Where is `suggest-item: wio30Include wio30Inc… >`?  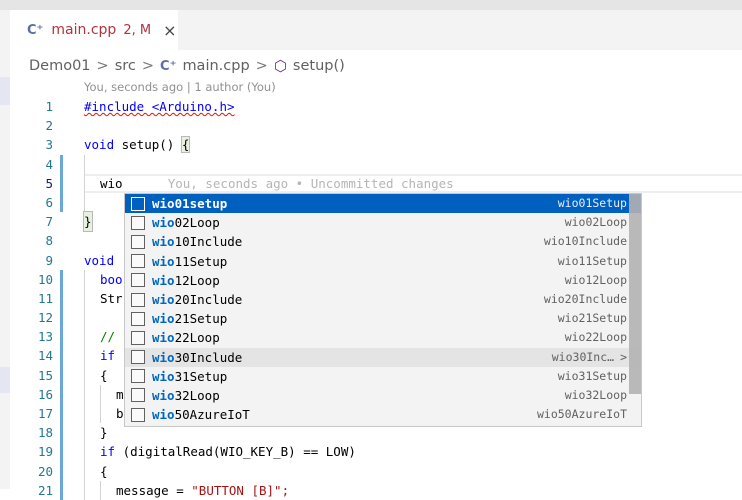 suggest-item: wio30Include wio30Inc… > is located at coordinates (383, 357).